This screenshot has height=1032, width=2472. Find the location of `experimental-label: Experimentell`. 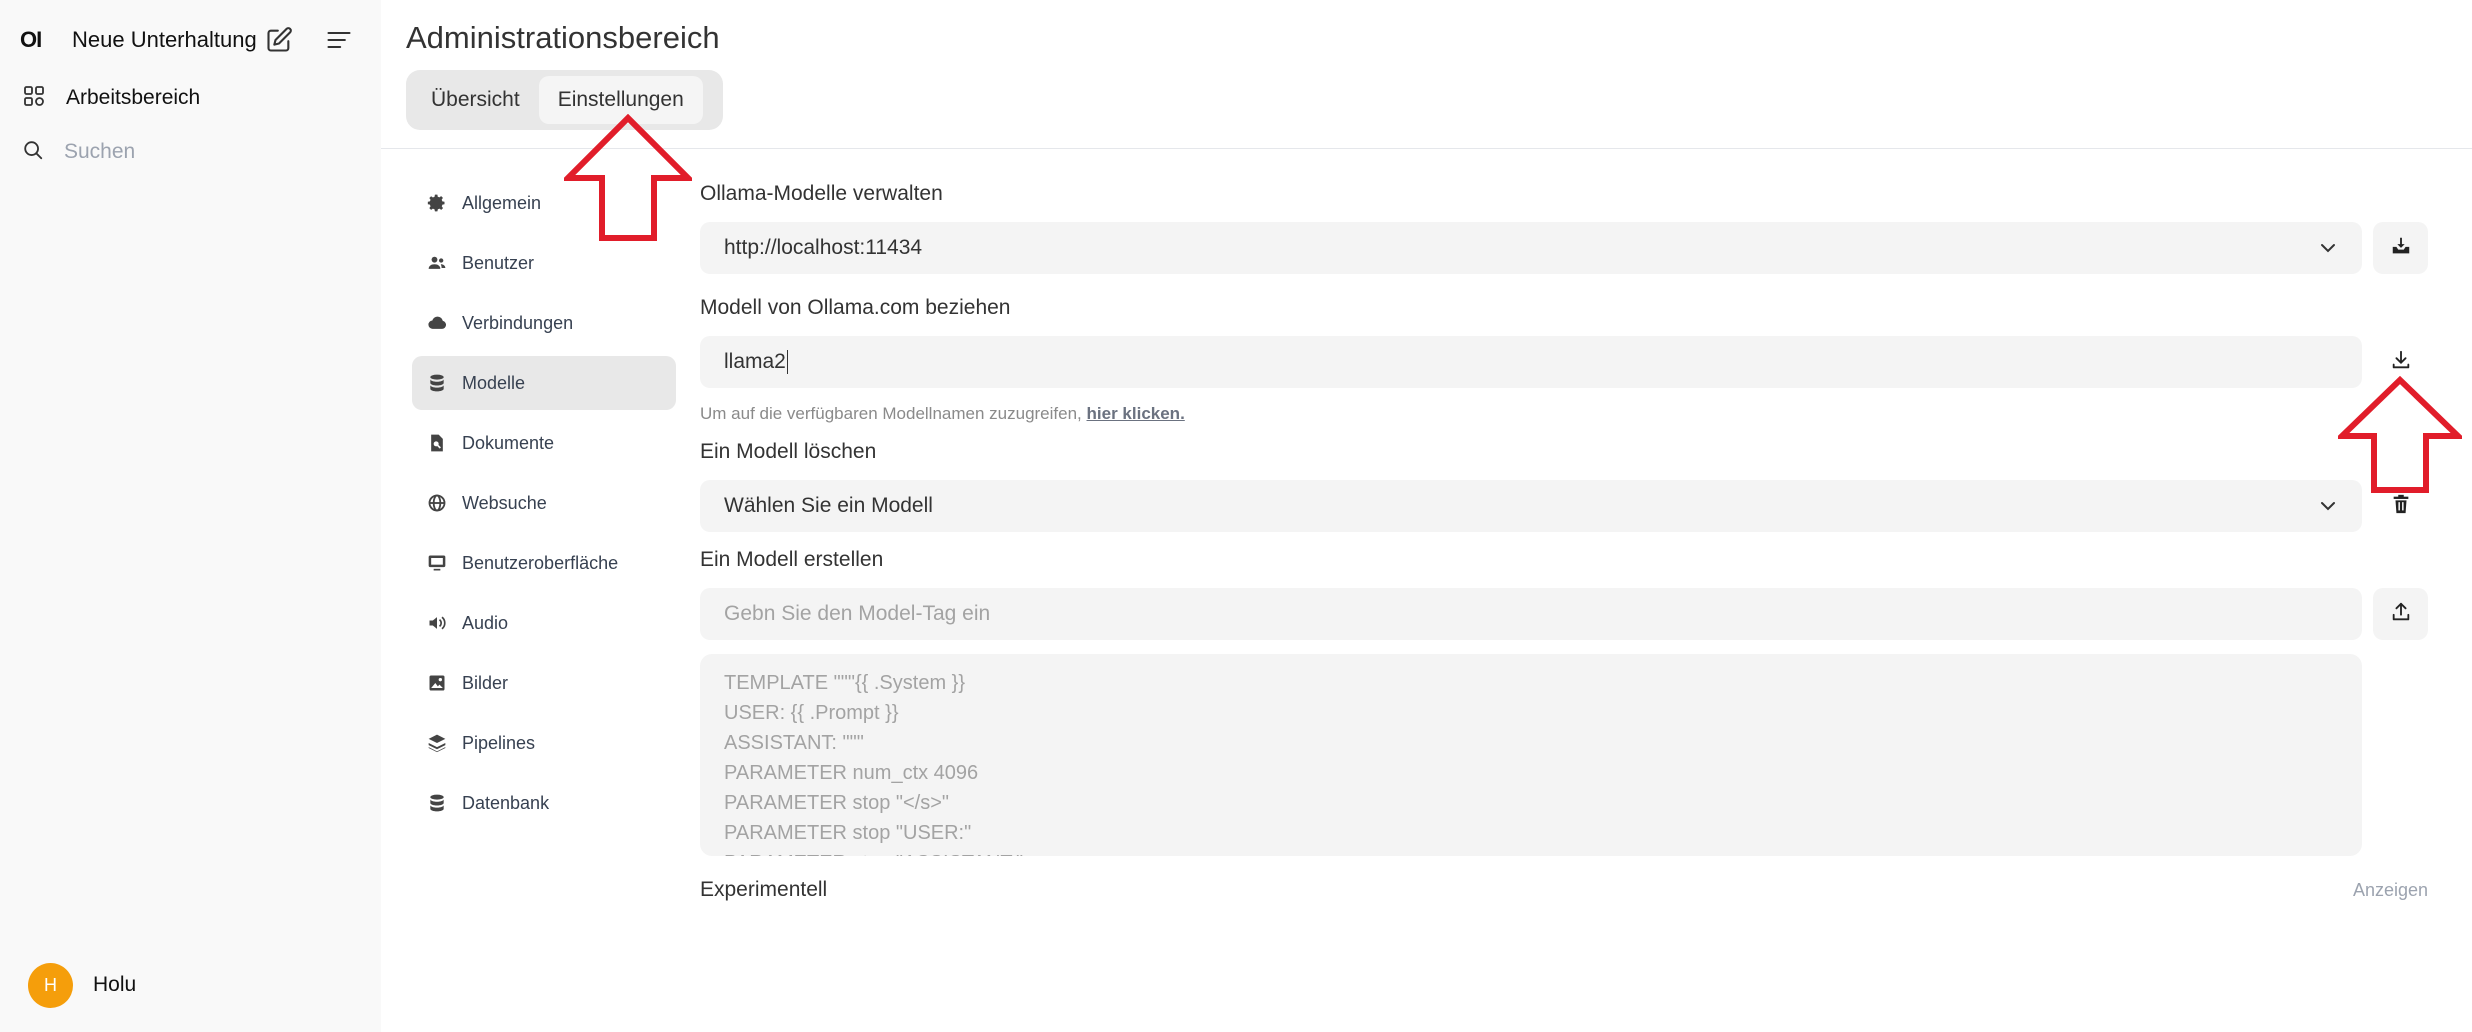

experimental-label: Experimentell is located at coordinates (764, 889).